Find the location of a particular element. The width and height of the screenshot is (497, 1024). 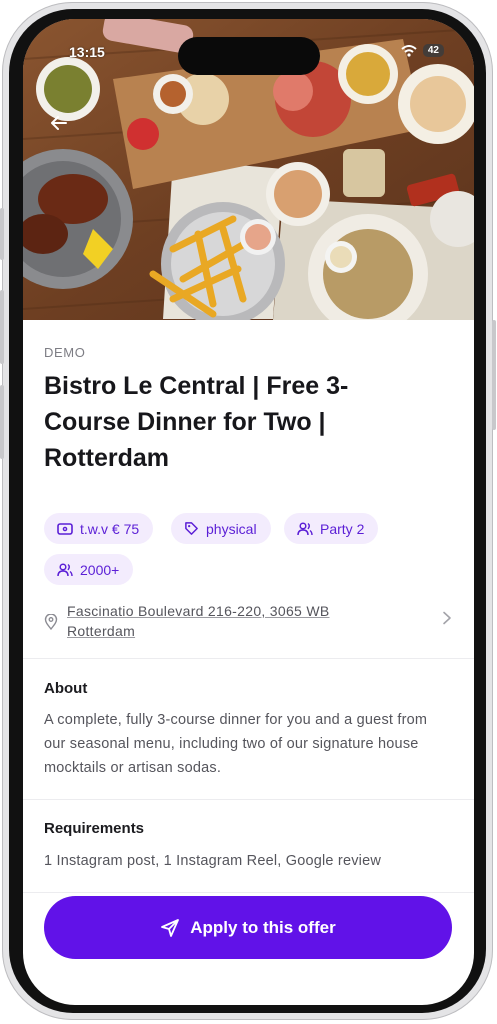

type-chip: physical is located at coordinates (221, 528).